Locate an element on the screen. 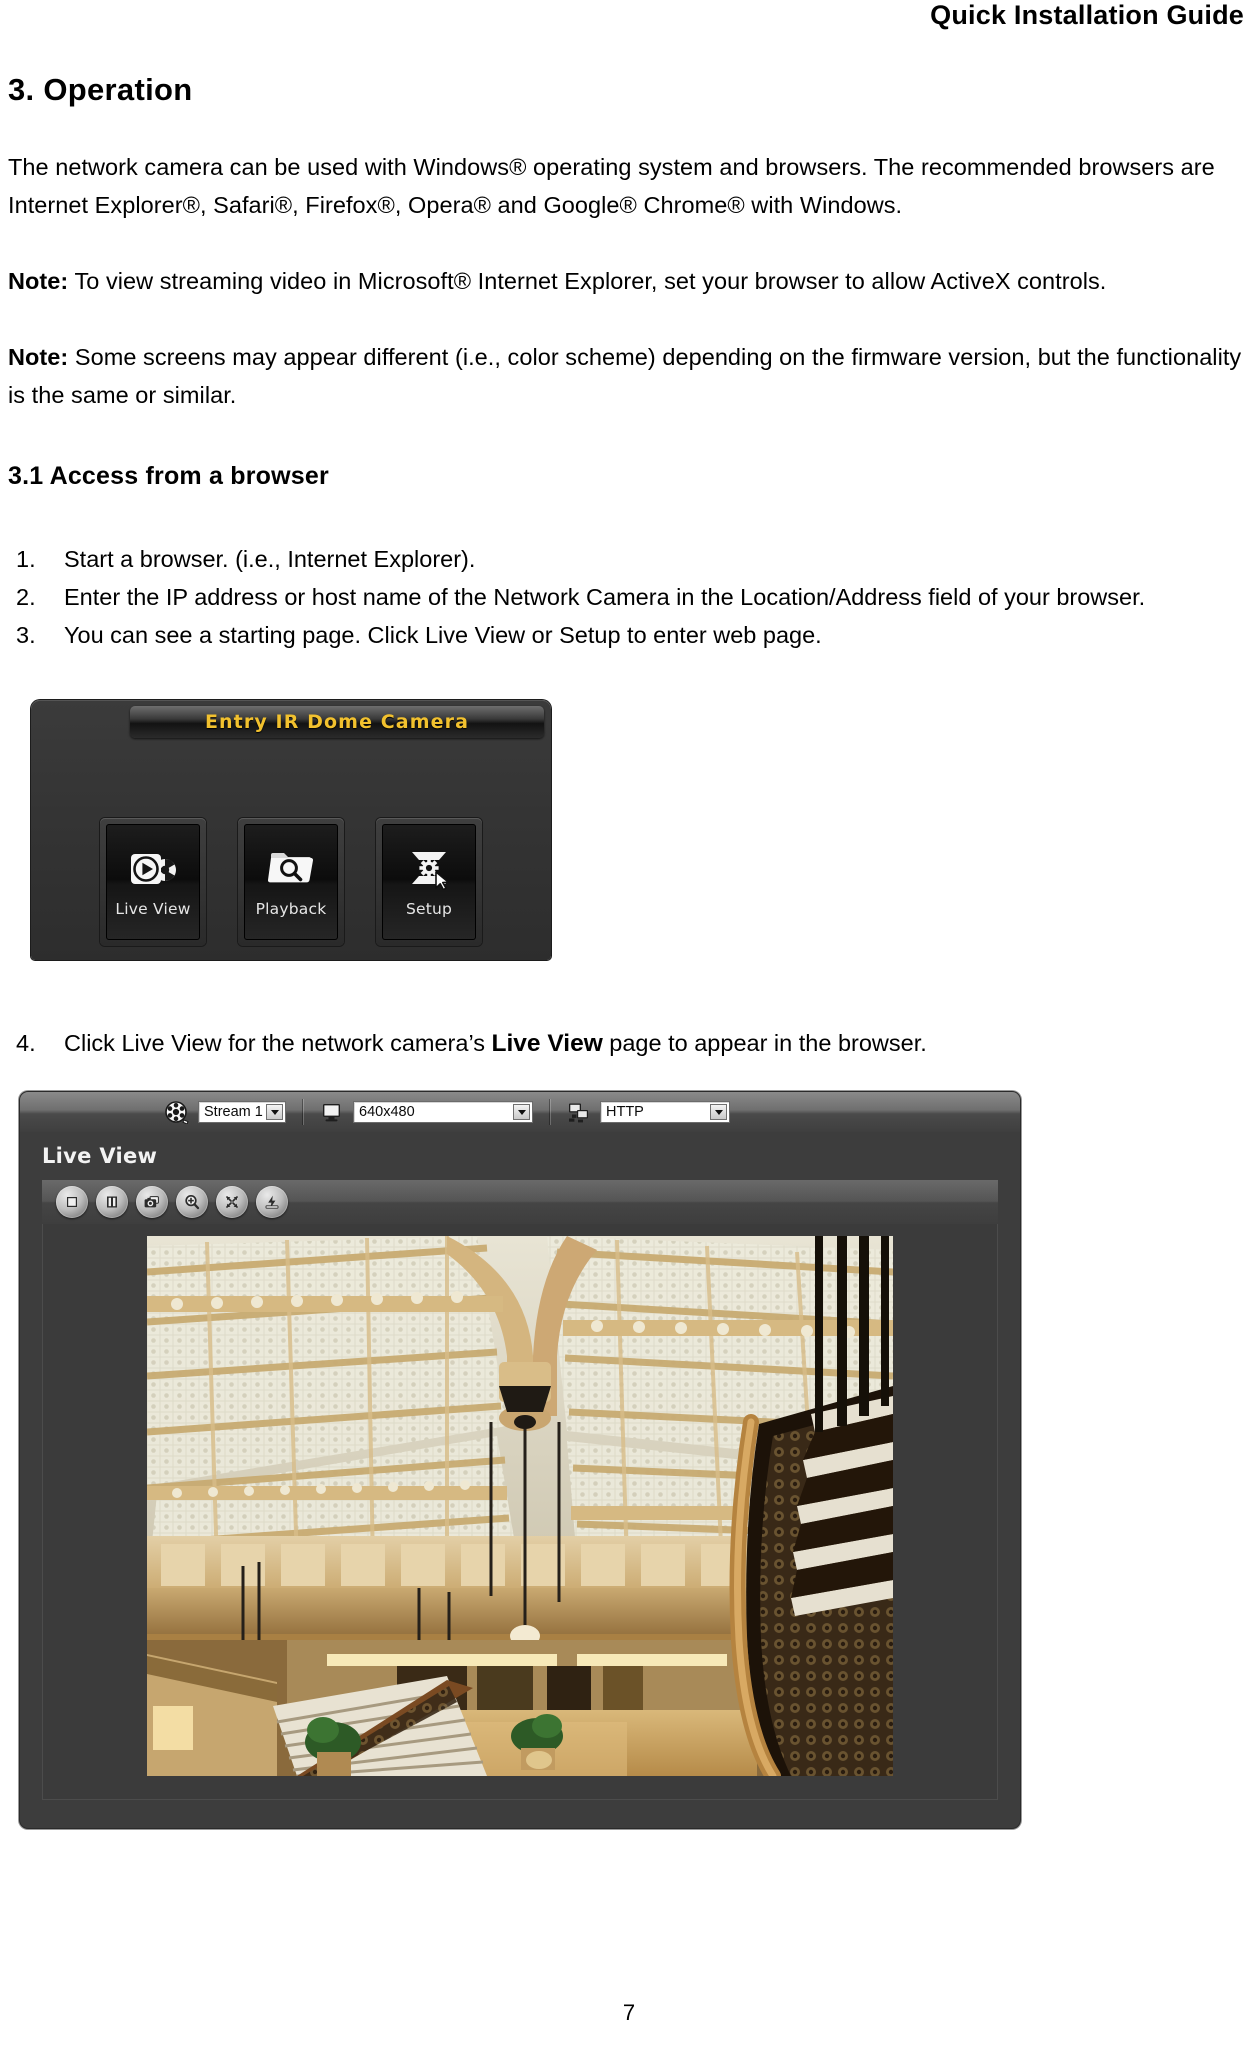 Image resolution: width=1258 pixels, height=2072 pixels. gear-cursor-icon is located at coordinates (429, 868).